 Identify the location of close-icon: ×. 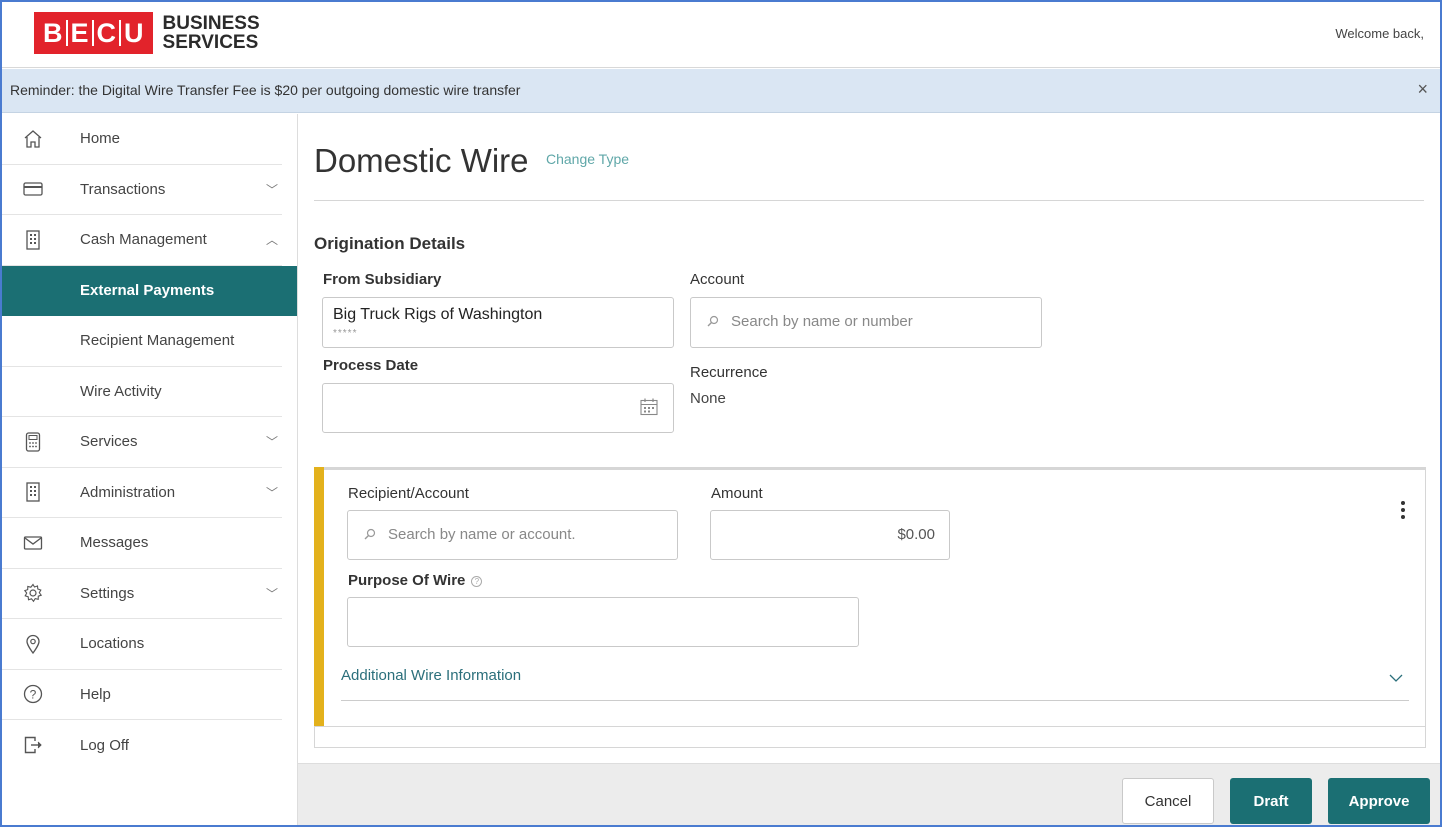
(1422, 89).